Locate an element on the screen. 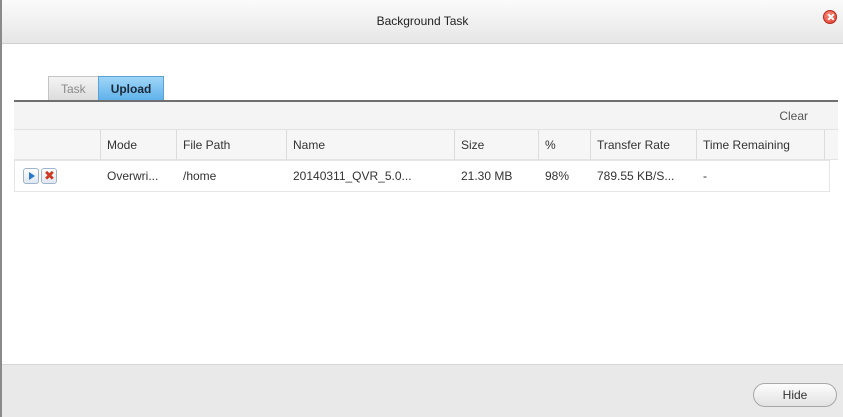 The height and width of the screenshot is (417, 843). column-header-spacer is located at coordinates (831, 145).